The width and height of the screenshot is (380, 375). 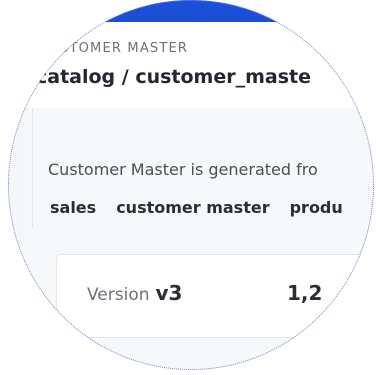 I want to click on version-value: v3, so click(x=169, y=293).